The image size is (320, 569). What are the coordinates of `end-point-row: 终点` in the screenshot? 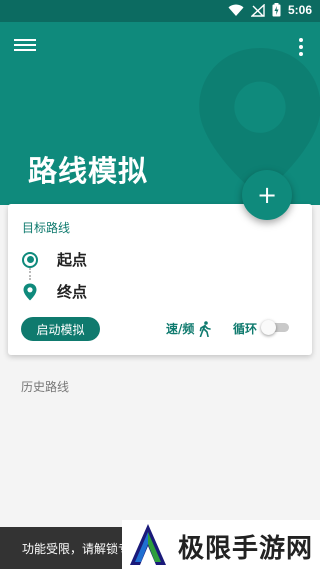 It's located at (54, 291).